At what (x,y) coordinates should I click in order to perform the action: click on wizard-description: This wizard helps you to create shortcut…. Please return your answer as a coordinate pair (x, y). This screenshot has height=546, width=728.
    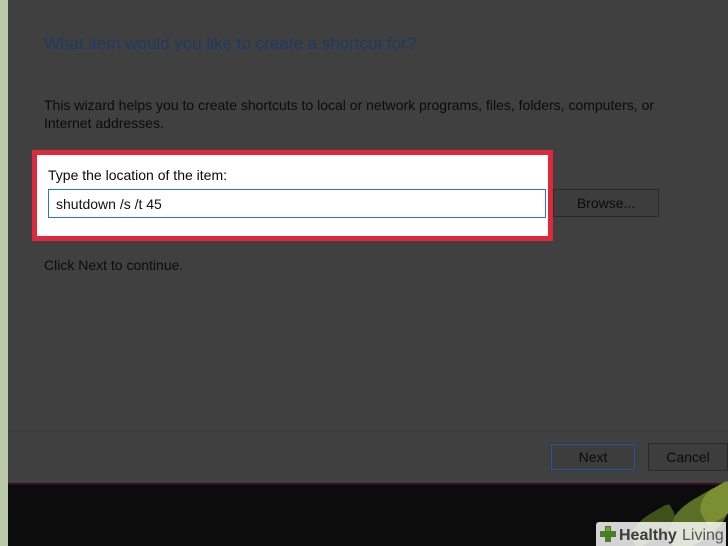
    Looking at the image, I should click on (349, 114).